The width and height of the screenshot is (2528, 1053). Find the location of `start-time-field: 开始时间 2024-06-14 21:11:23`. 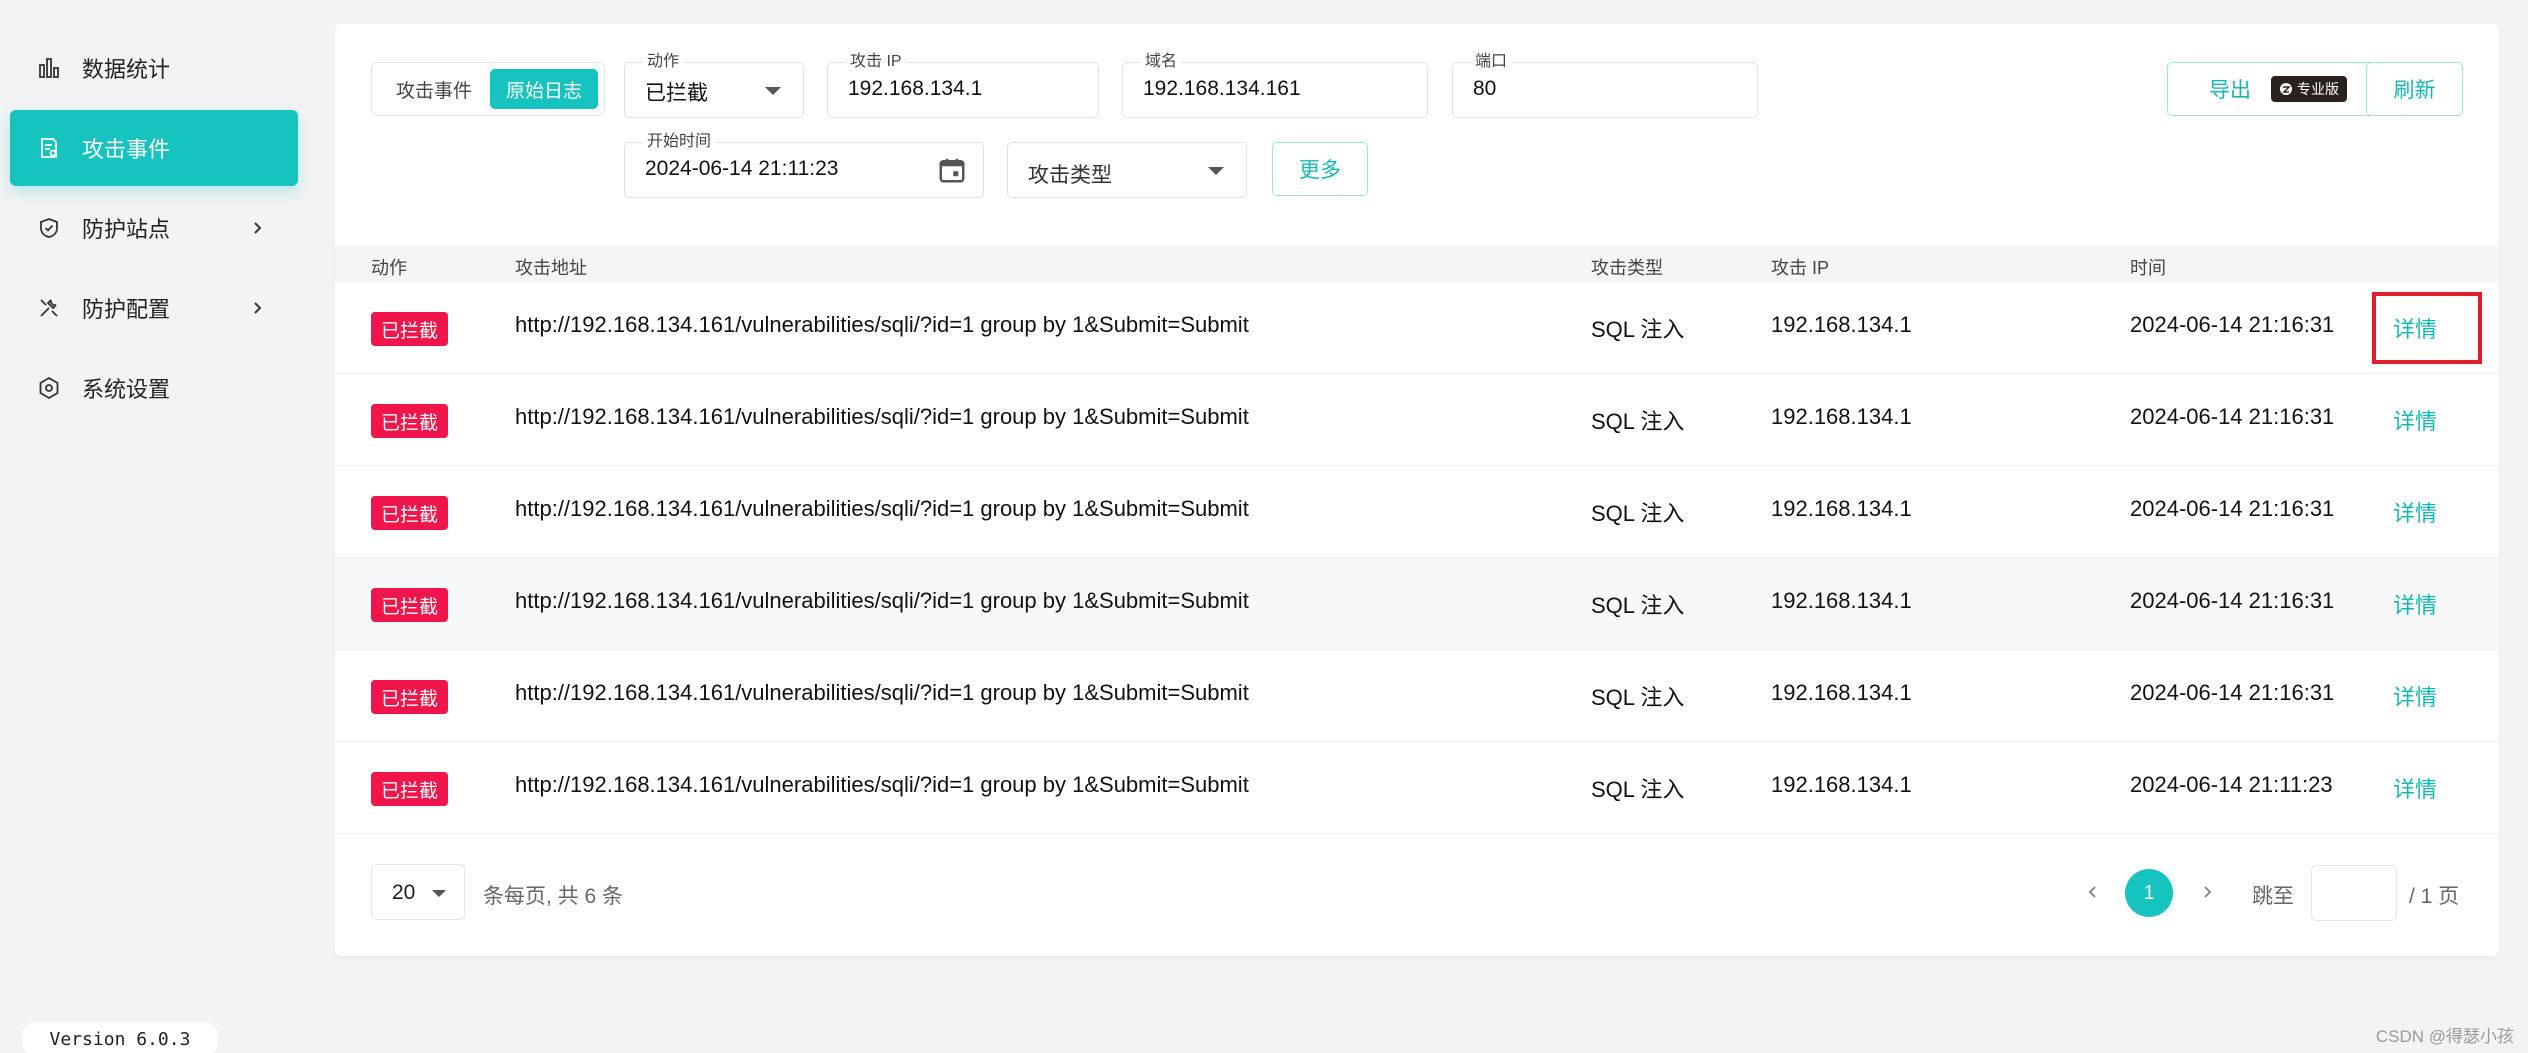

start-time-field: 开始时间 2024-06-14 21:11:23 is located at coordinates (804, 165).